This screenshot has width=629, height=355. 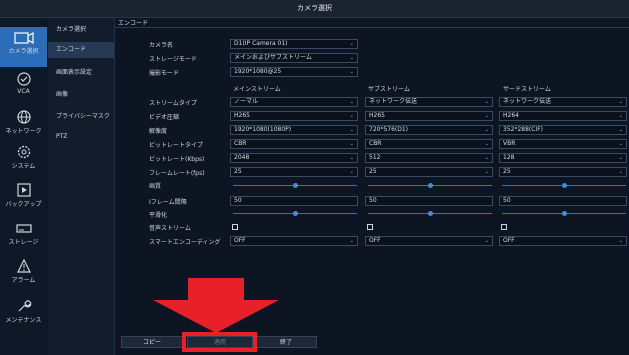 I want to click on smart-encoding-select-main: OFF ⌄, so click(x=294, y=241).